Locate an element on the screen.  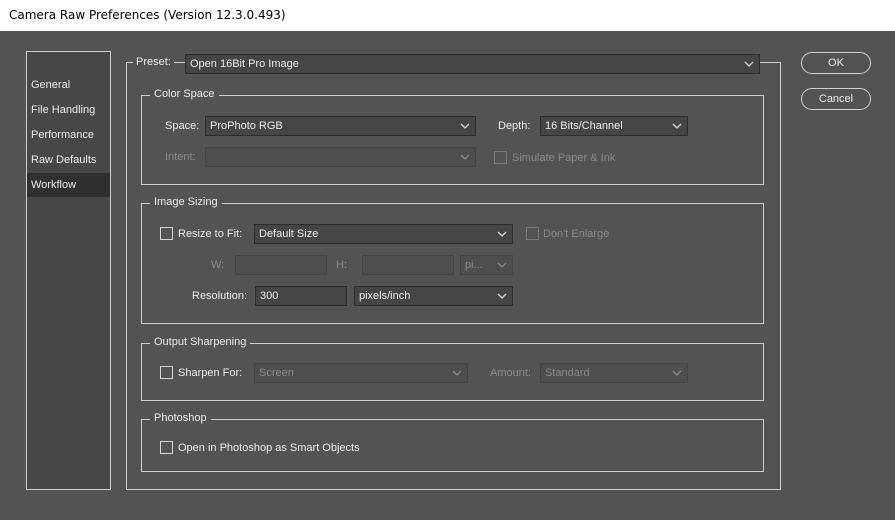
depth-select: 16 Bits/Channel is located at coordinates (614, 126).